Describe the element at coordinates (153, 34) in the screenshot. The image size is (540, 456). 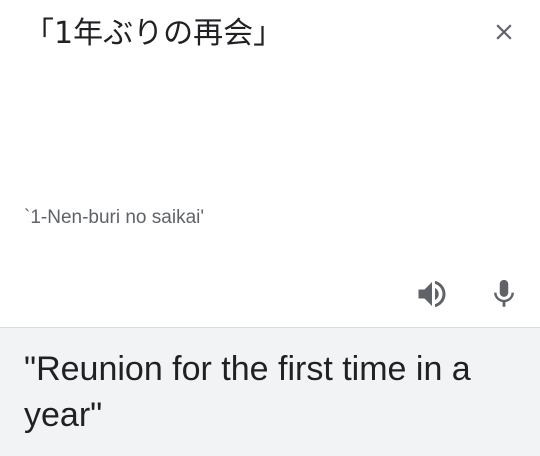
I see `source-text: 「1年ぶりの再会」` at that location.